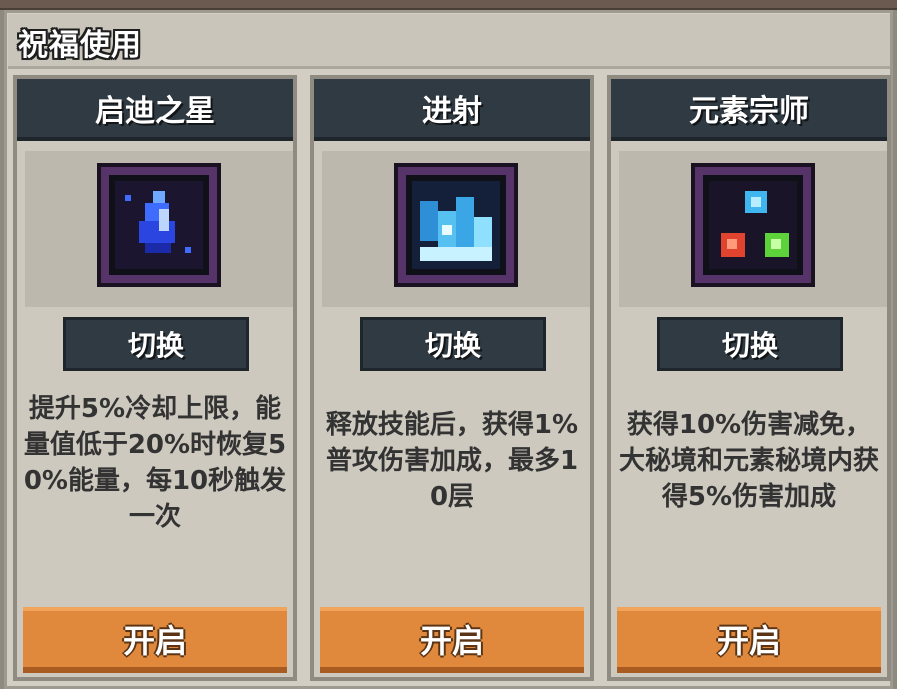  I want to click on card-title: 元素宗师, so click(749, 110).